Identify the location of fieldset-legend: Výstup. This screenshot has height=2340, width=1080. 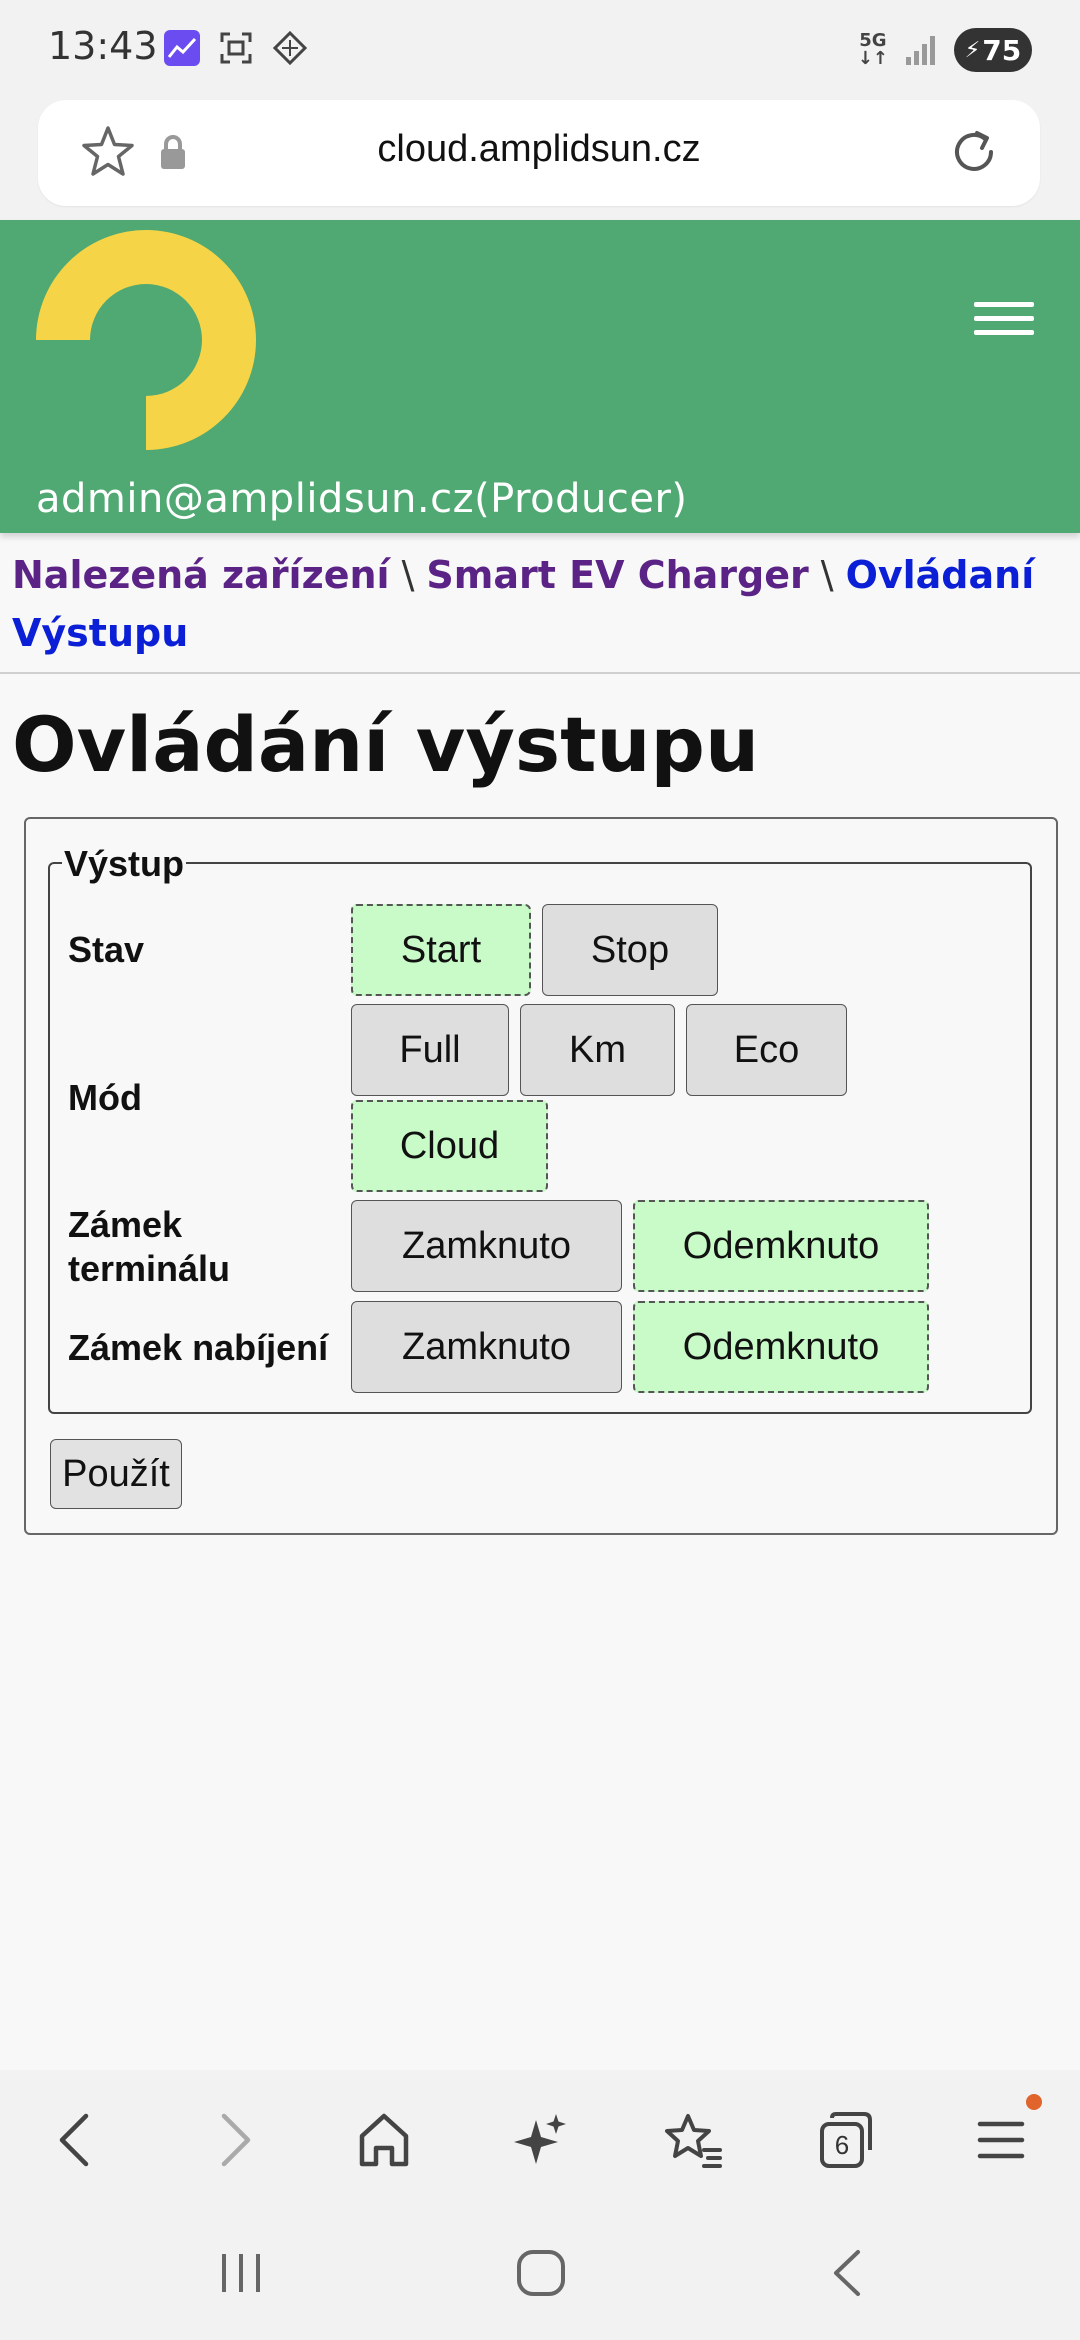
(124, 864).